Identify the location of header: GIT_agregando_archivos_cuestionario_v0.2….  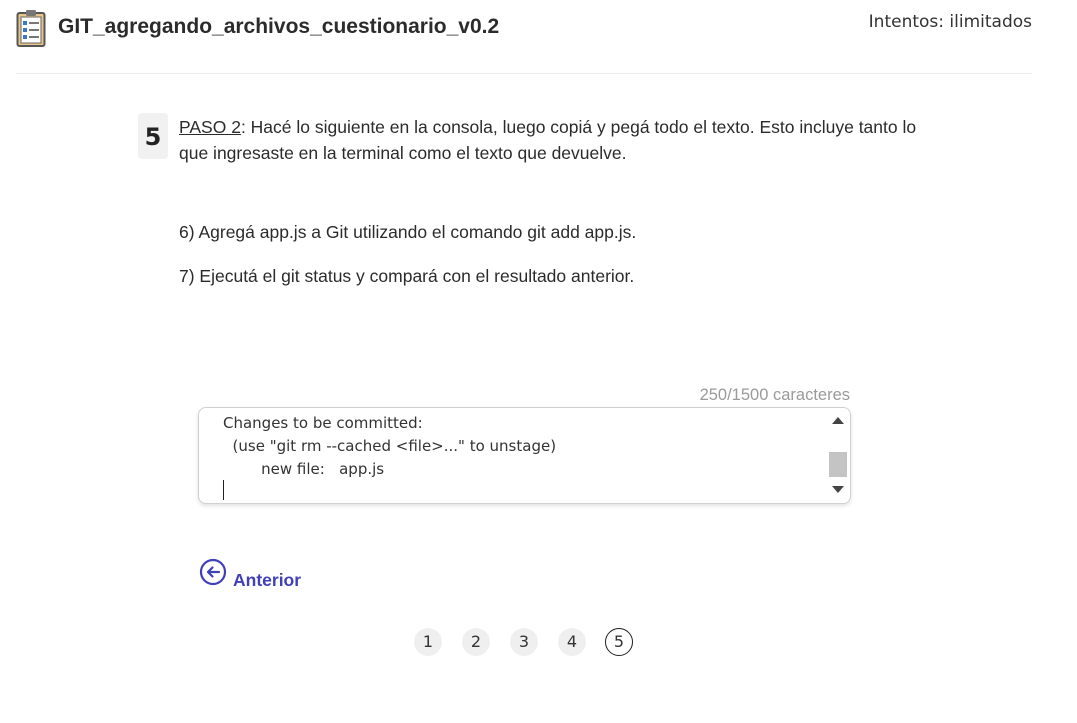
(538, 37).